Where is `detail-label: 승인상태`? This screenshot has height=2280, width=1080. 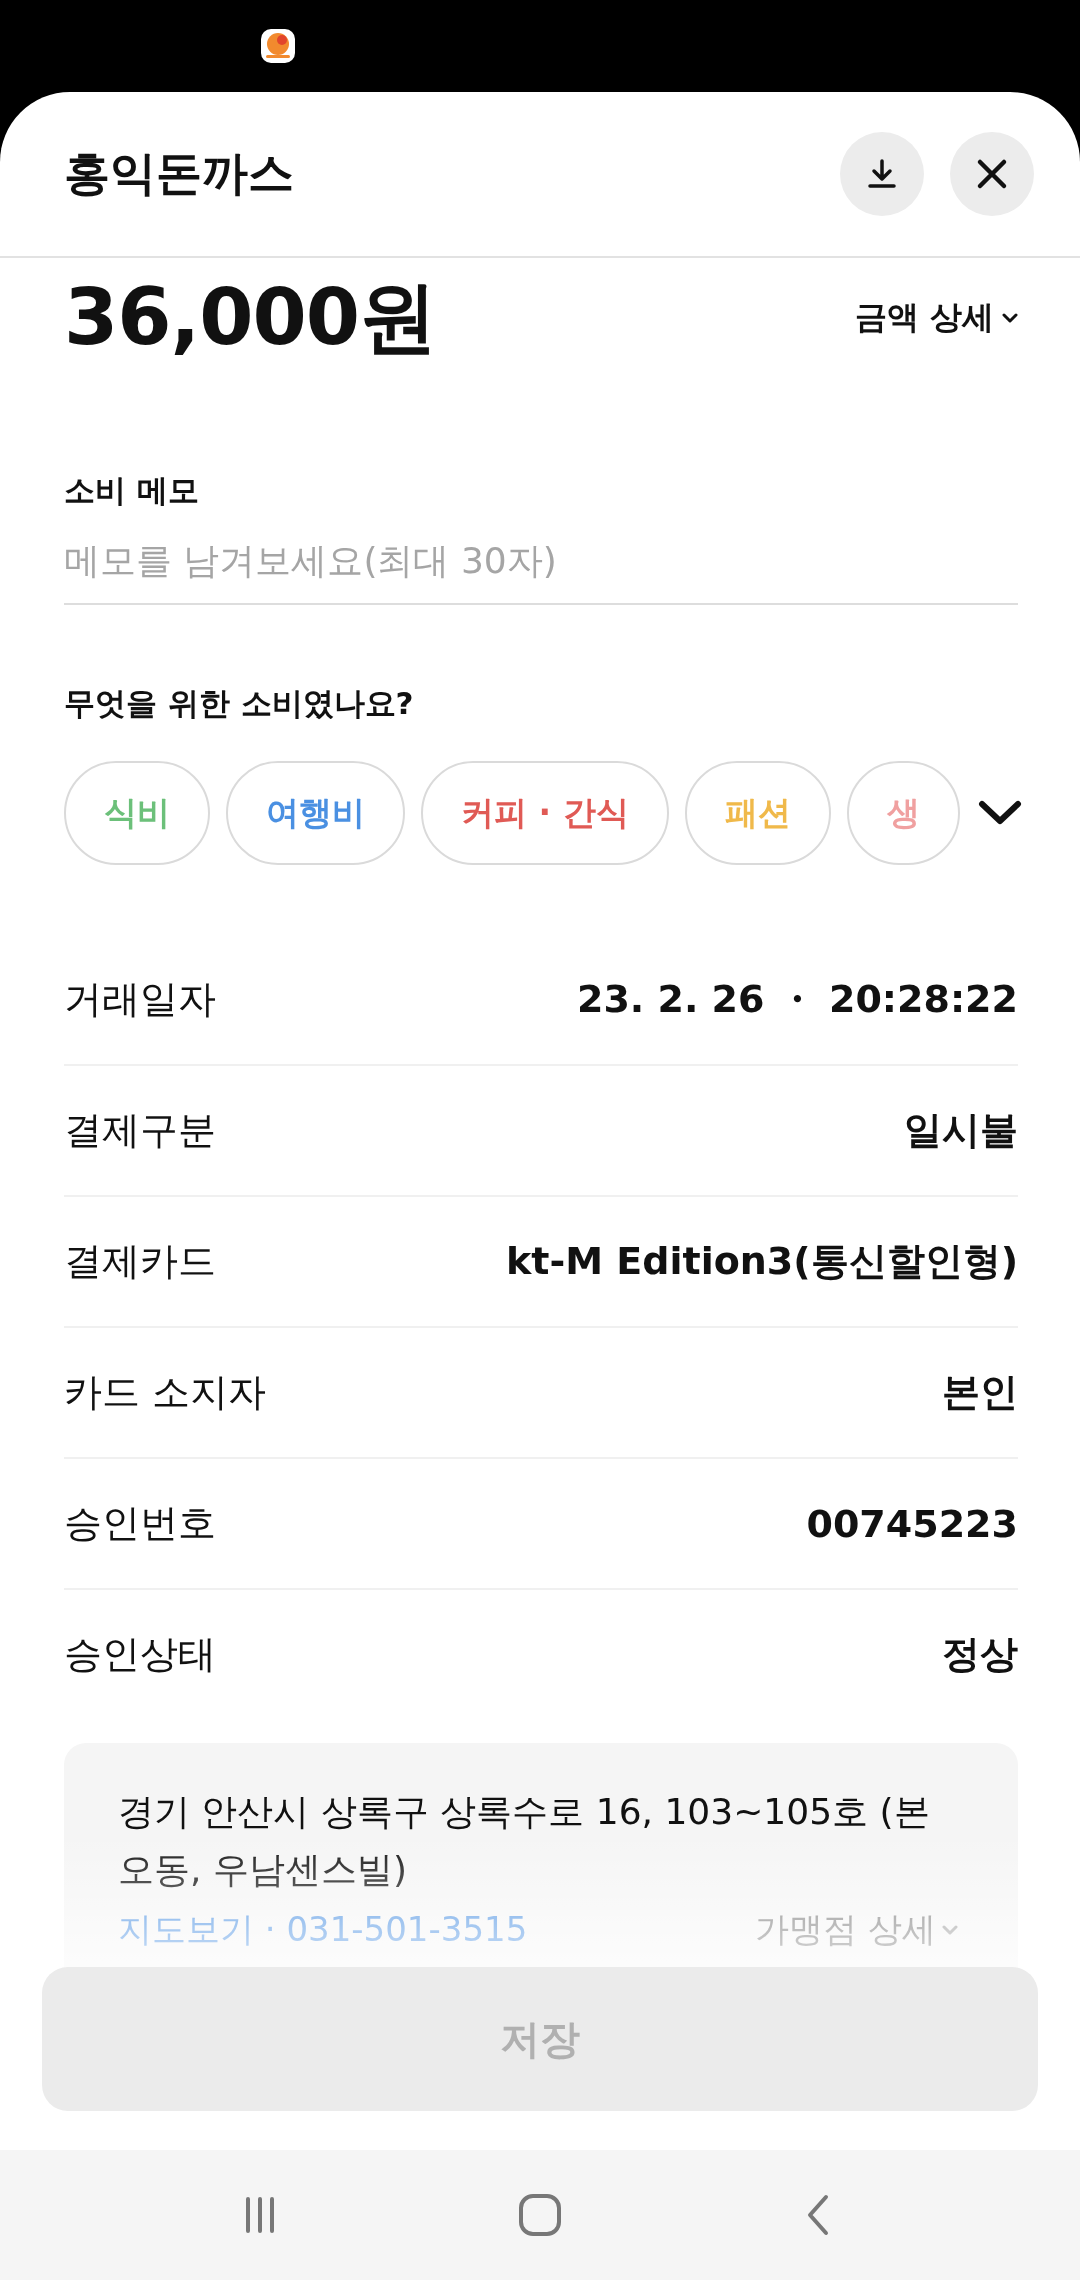 detail-label: 승인상태 is located at coordinates (140, 1654).